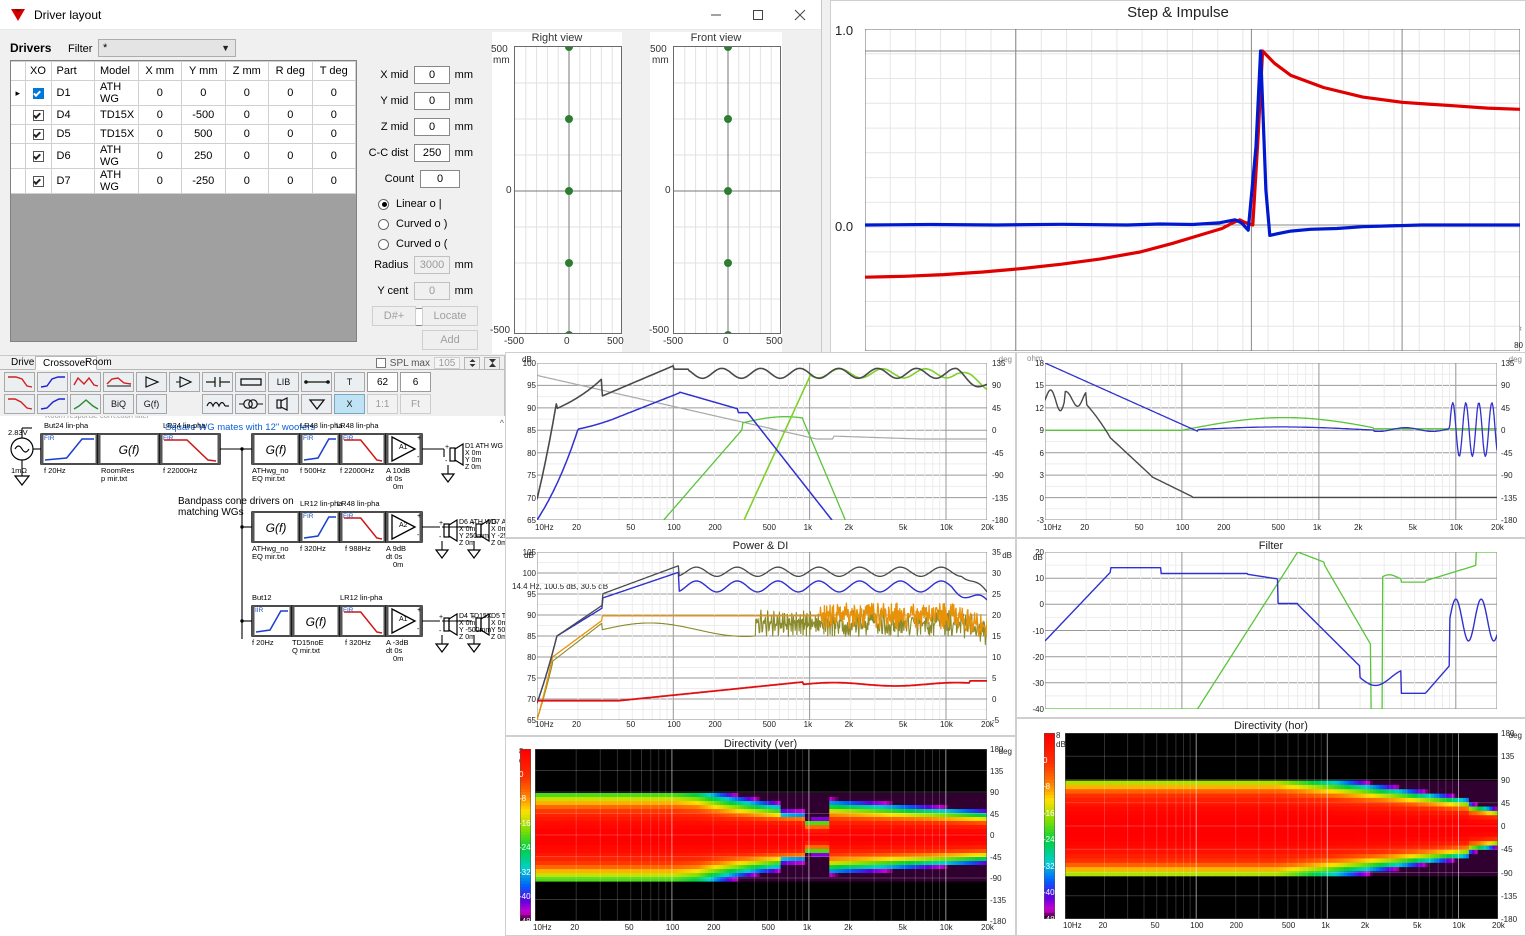 The image size is (1526, 936). Describe the element at coordinates (450, 340) in the screenshot. I see `add-button: Add` at that location.